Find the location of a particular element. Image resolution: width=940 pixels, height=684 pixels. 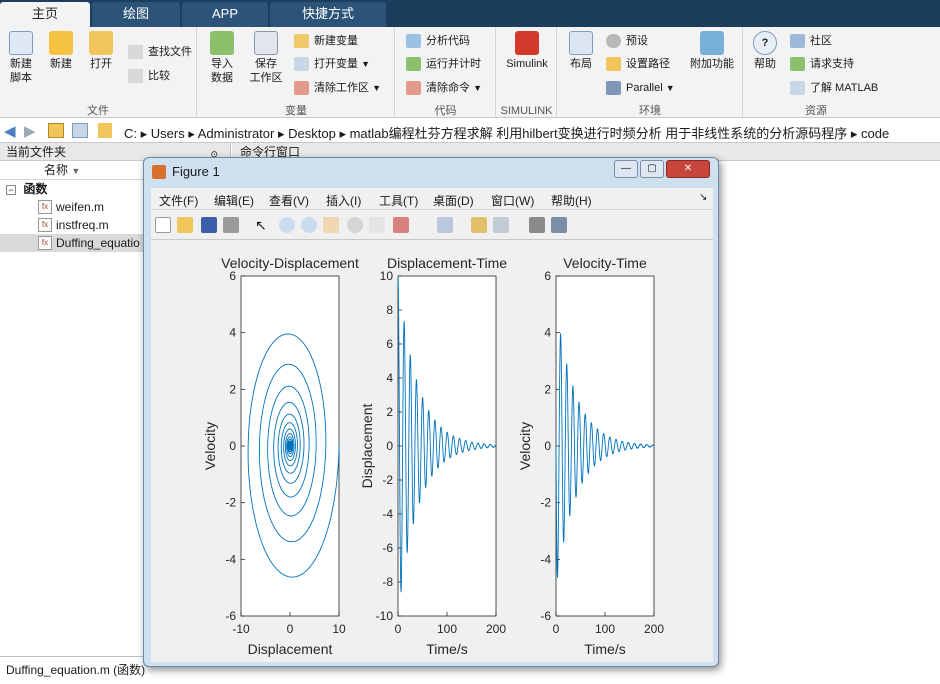

compare-icon is located at coordinates (135, 76).